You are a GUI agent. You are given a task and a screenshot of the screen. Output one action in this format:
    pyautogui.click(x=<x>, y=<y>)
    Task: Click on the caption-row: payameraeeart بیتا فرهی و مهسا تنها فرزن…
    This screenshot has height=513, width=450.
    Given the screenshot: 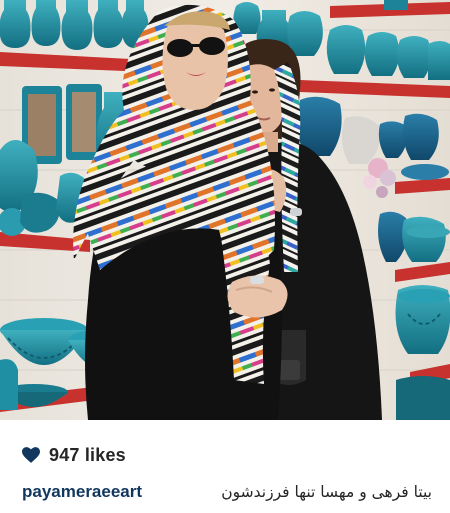 What is the action you would take?
    pyautogui.click(x=227, y=492)
    